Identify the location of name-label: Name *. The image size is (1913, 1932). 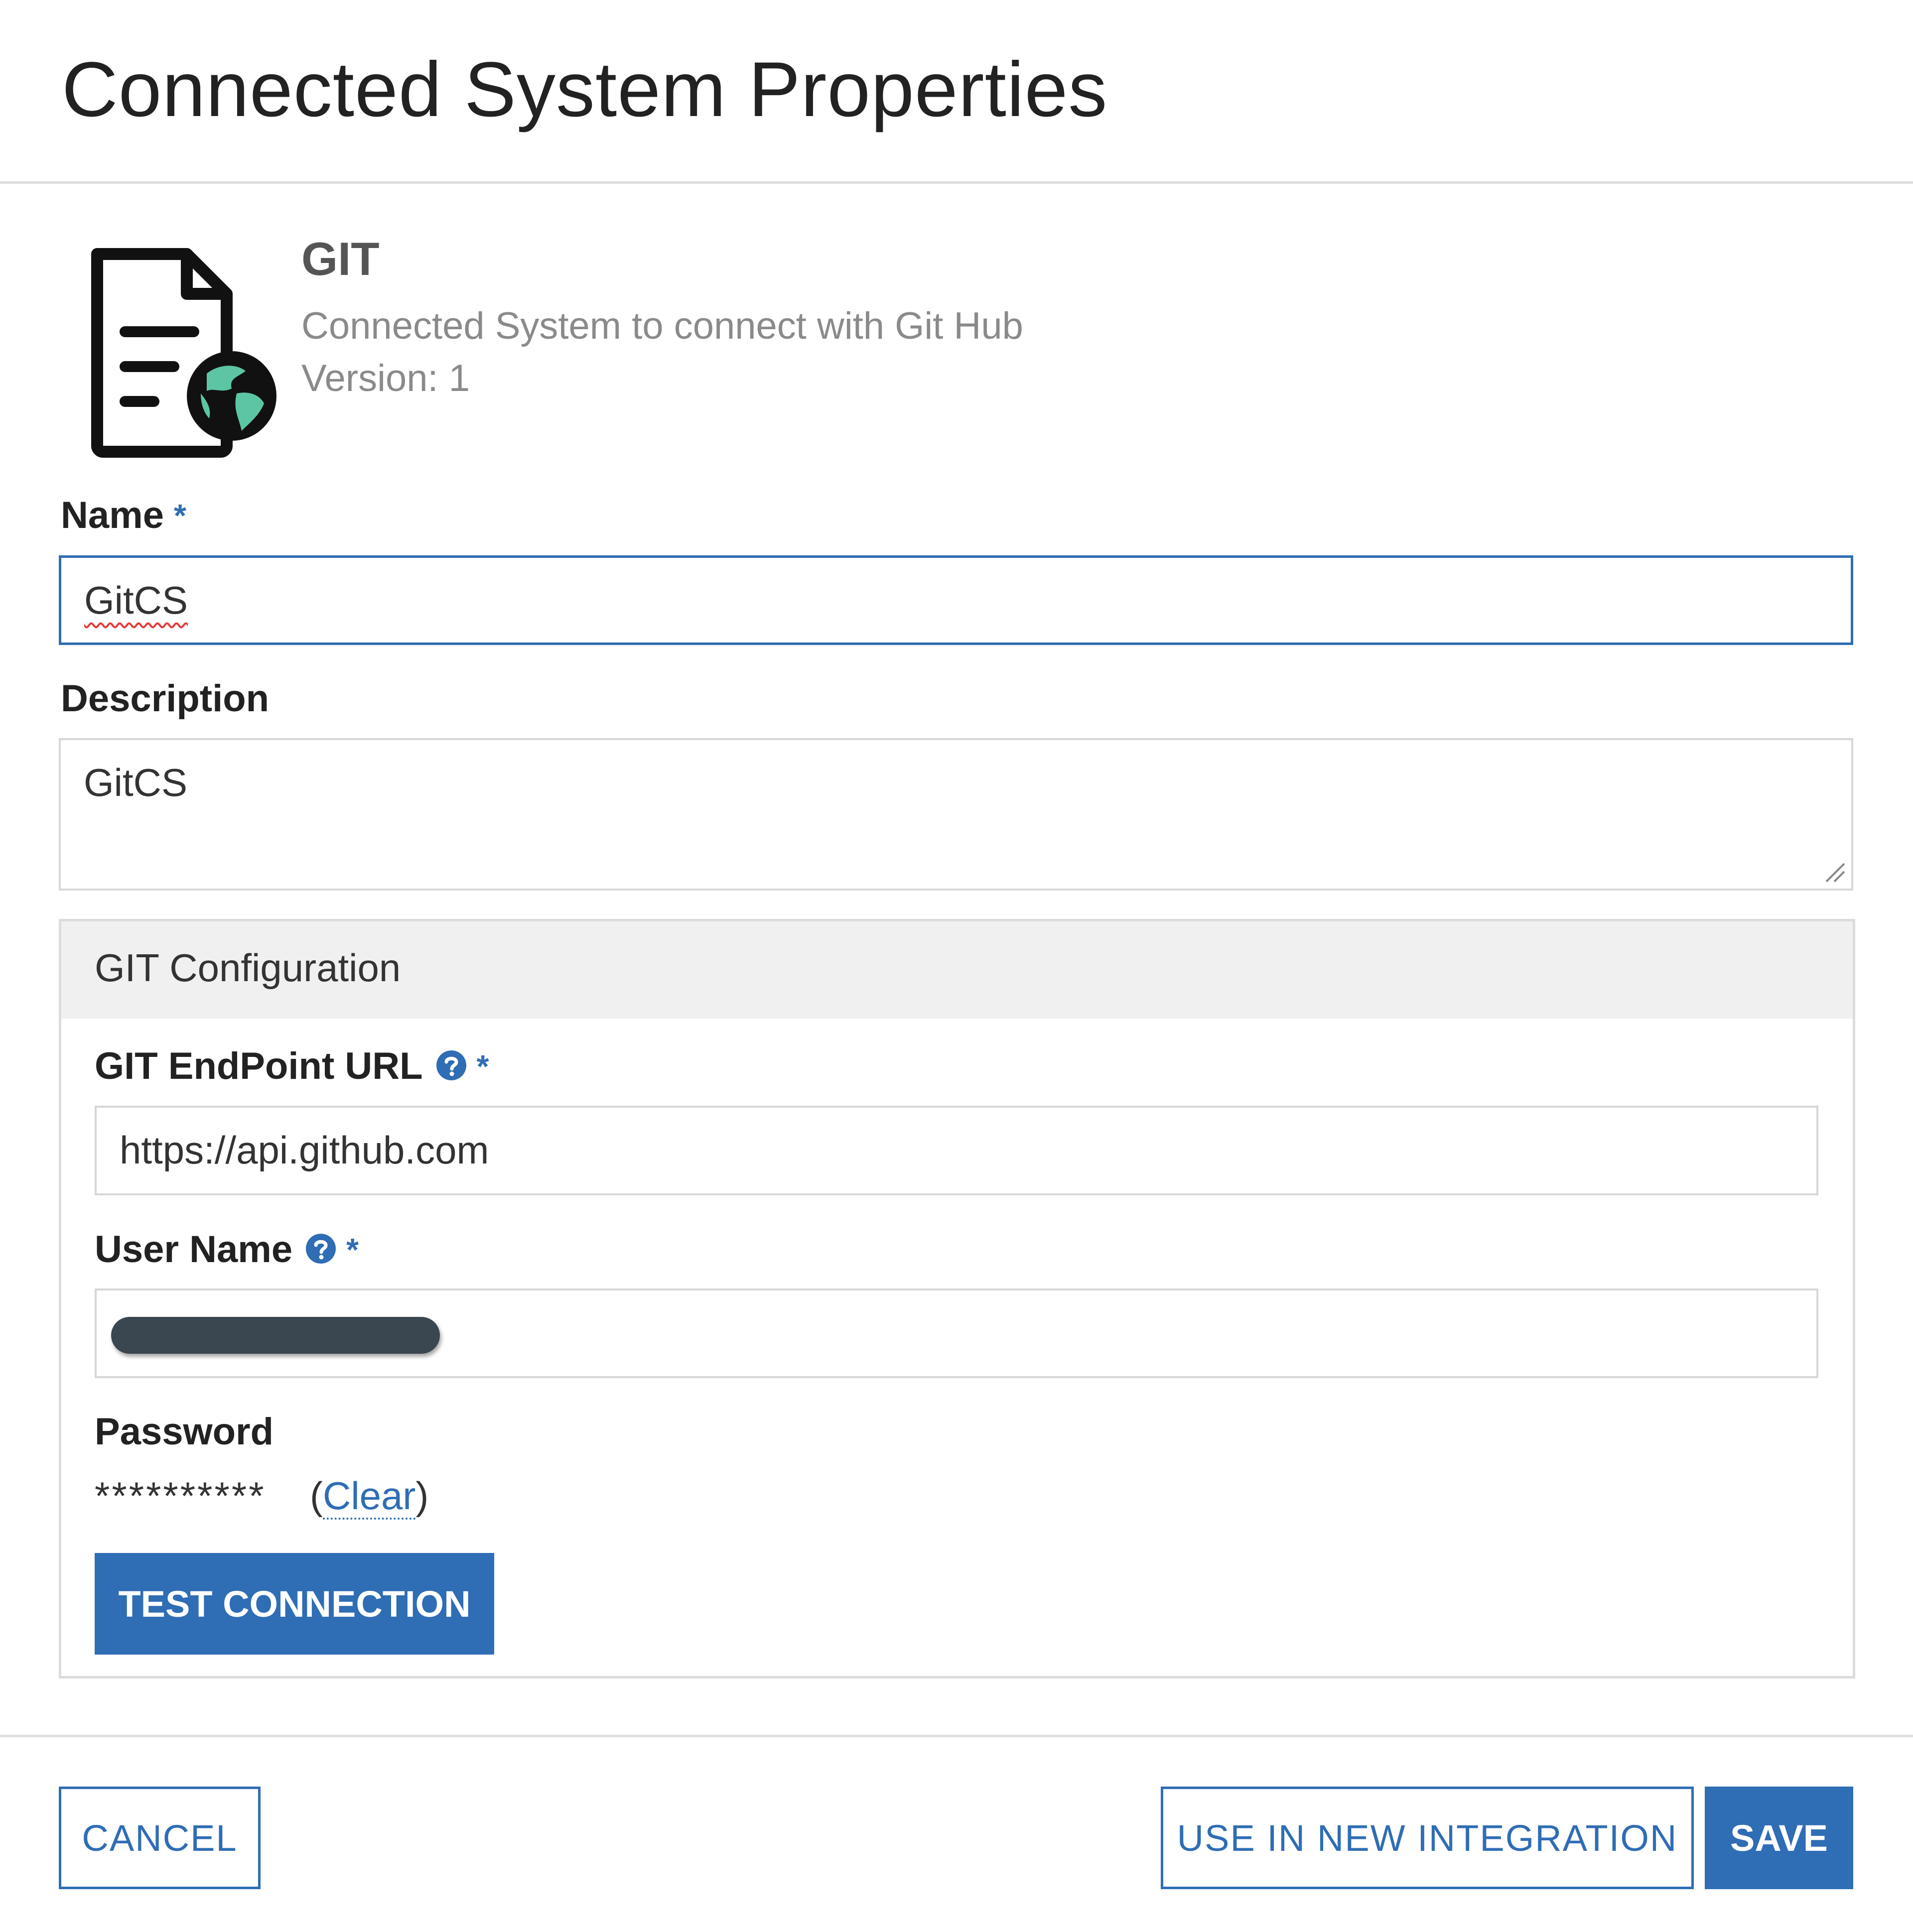
(123, 515).